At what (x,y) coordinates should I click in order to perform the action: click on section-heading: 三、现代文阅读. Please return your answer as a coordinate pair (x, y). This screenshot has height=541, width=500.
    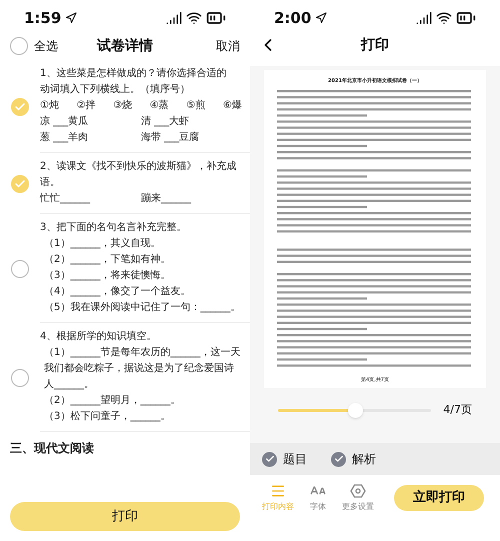
    Looking at the image, I should click on (52, 448).